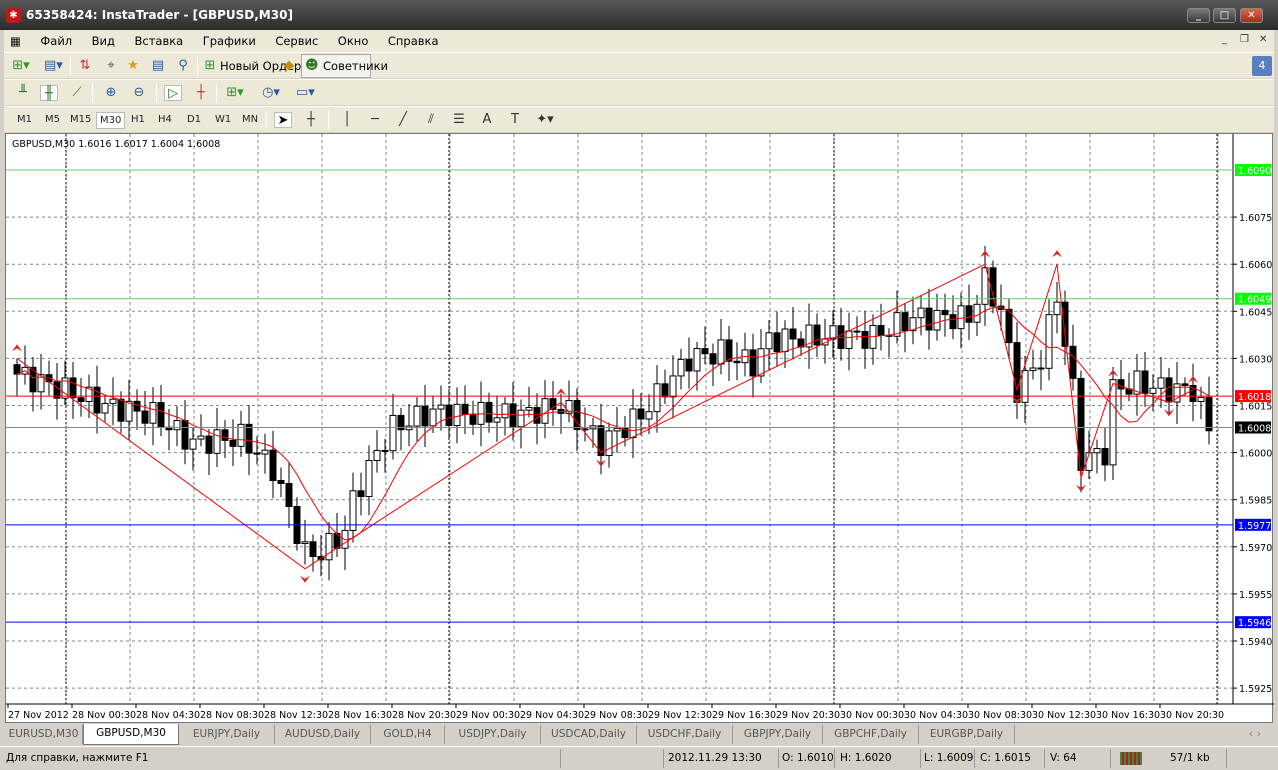  I want to click on bar-chart-icon: ╨, so click(23, 93).